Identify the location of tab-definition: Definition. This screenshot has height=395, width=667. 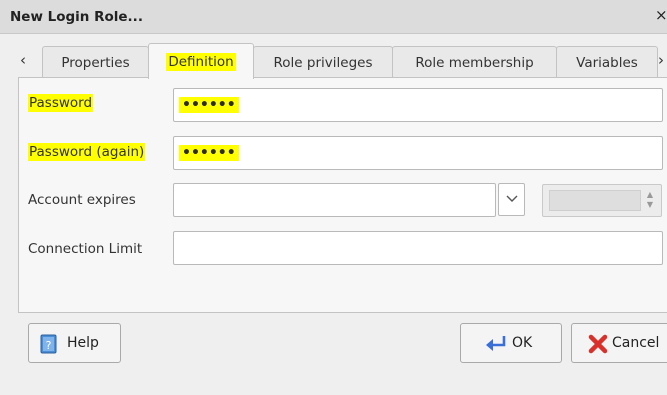
(201, 61).